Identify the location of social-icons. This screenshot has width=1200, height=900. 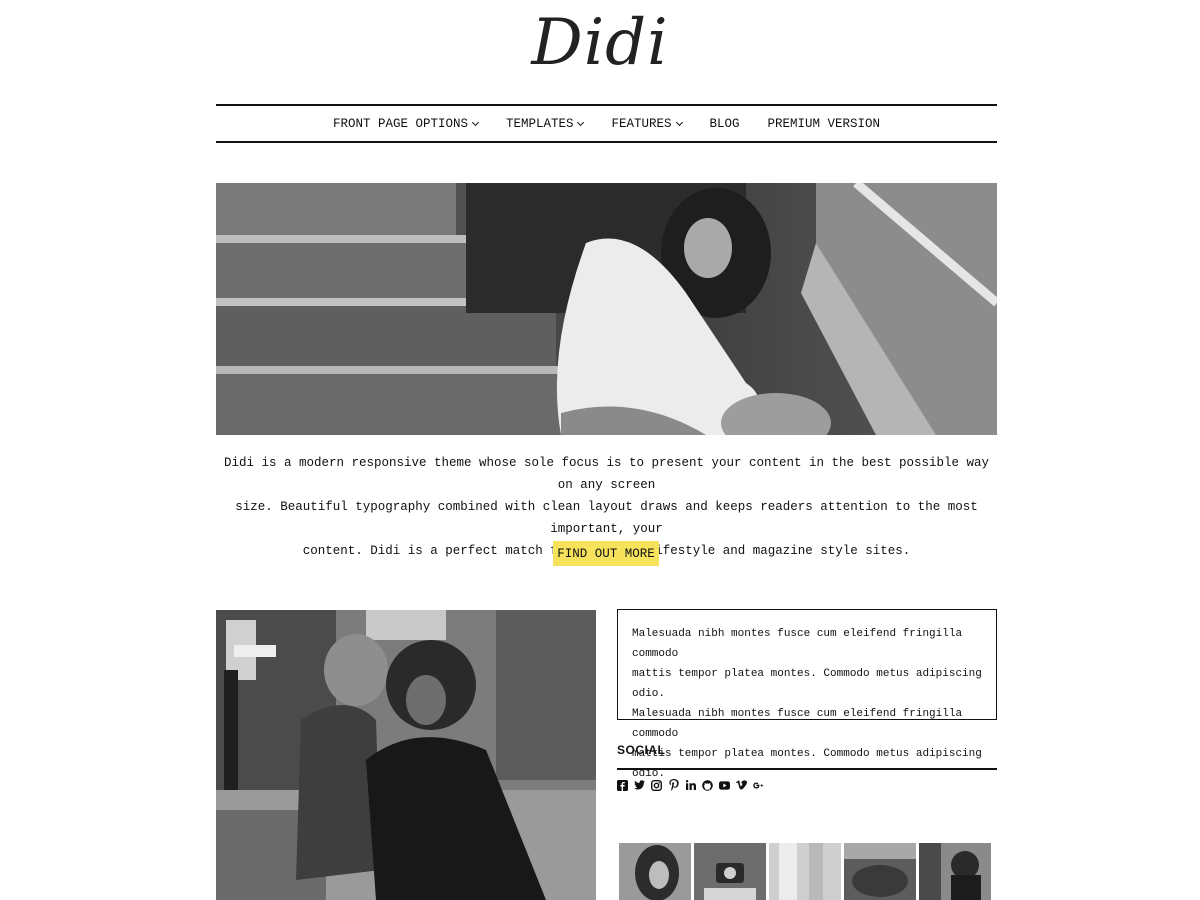
(690, 785).